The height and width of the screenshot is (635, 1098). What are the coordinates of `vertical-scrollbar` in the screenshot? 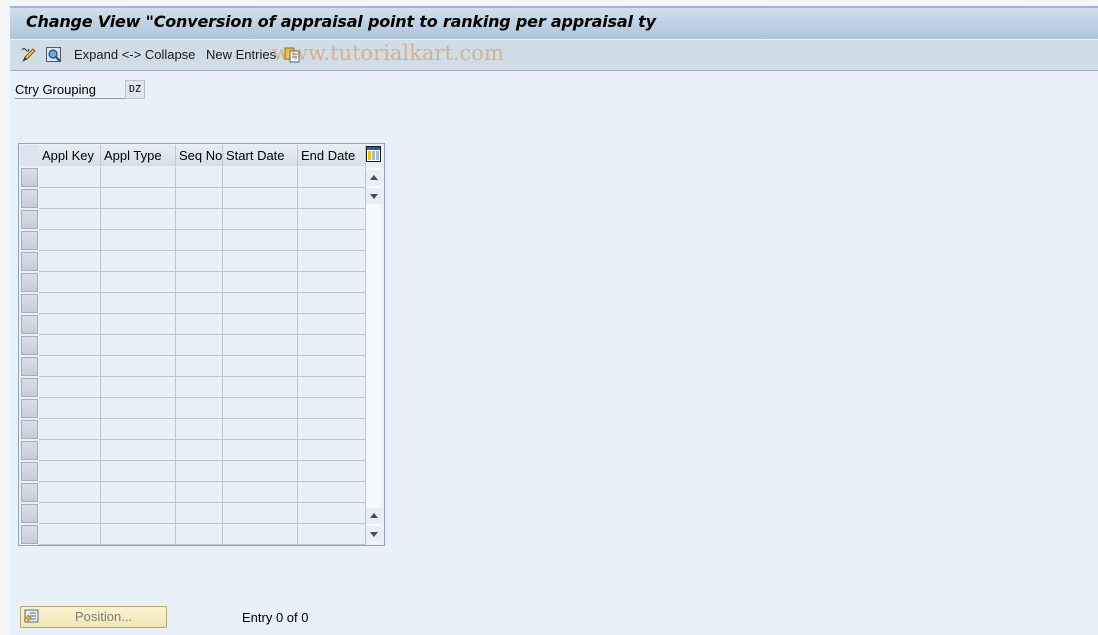 It's located at (373, 355).